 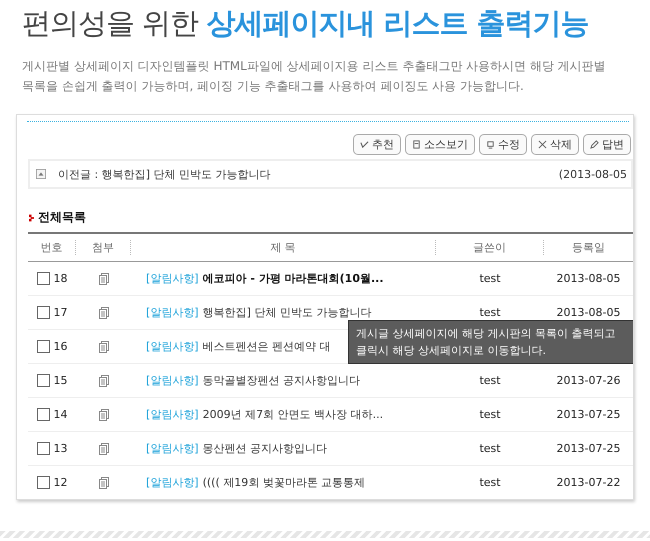 What do you see at coordinates (62, 217) in the screenshot?
I see `list-title: 전체목록` at bounding box center [62, 217].